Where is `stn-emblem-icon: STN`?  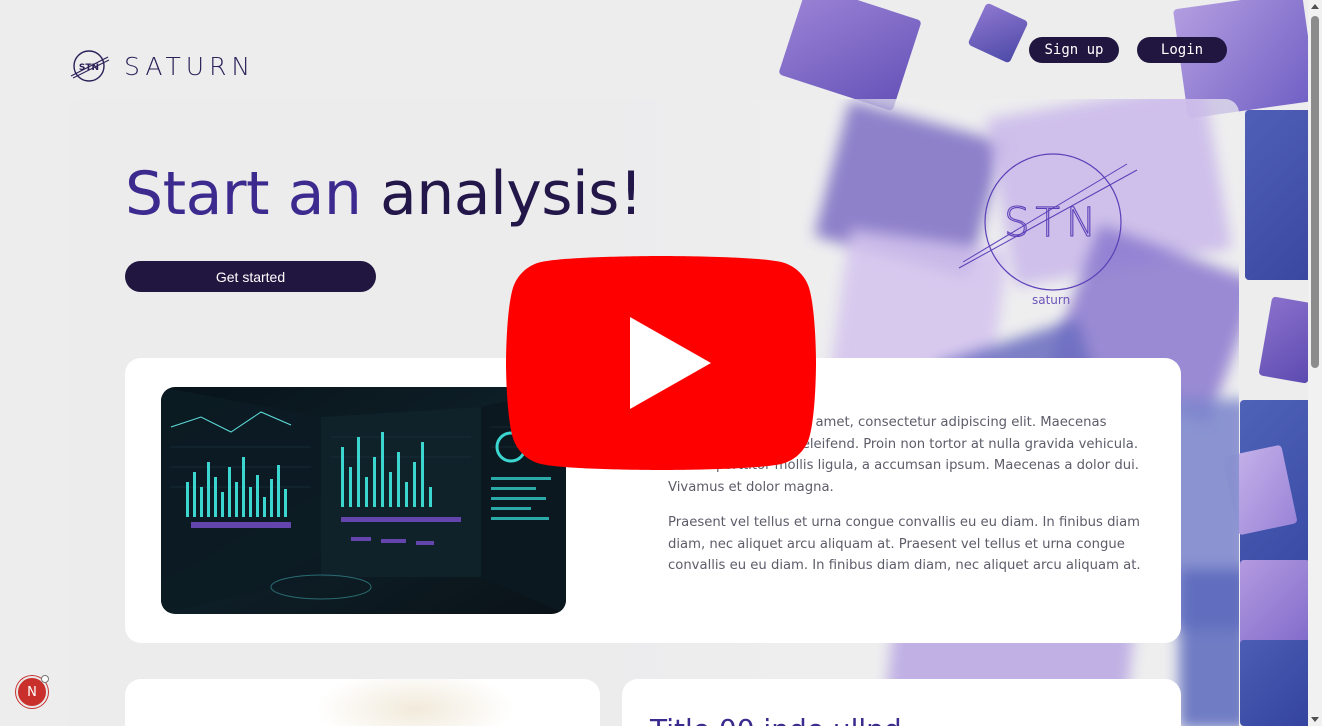 stn-emblem-icon: STN is located at coordinates (1048, 222).